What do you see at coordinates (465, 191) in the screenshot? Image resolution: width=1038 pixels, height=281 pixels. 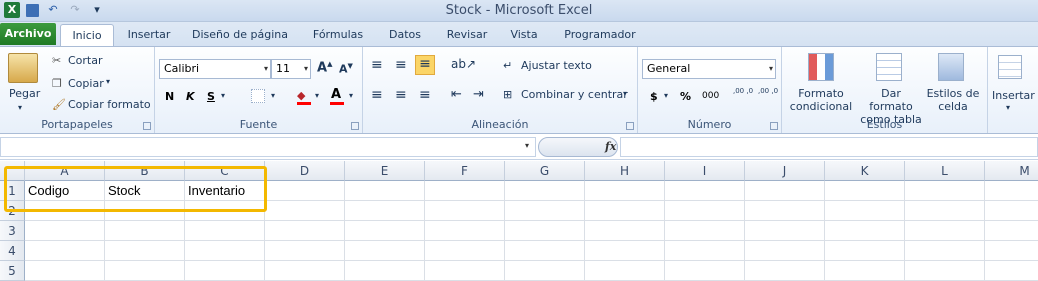 I see `cell-F1` at bounding box center [465, 191].